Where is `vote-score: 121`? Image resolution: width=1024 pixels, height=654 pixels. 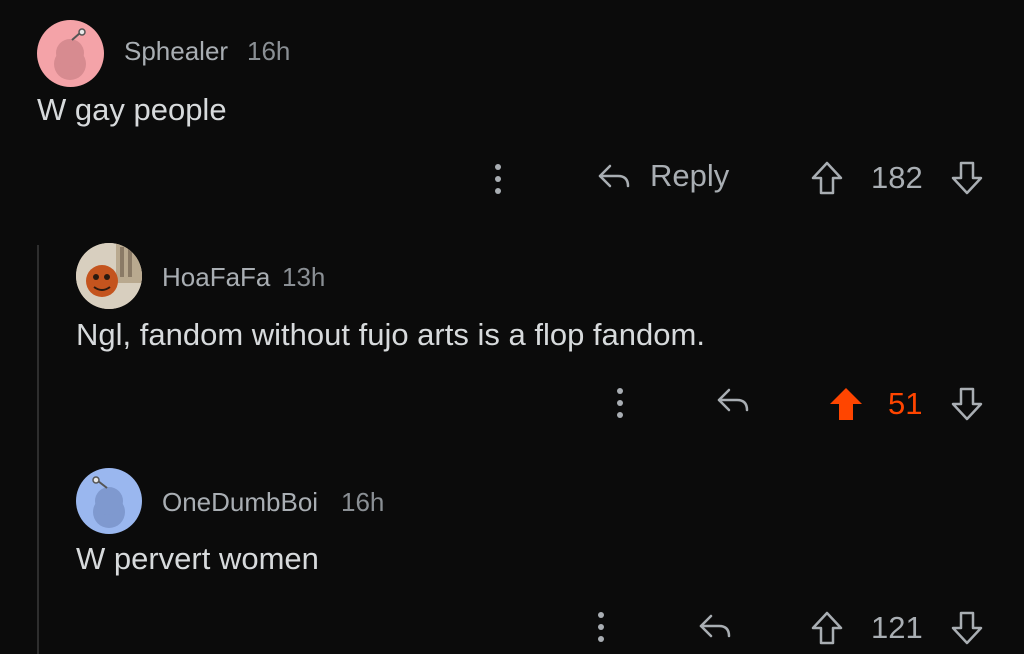
vote-score: 121 is located at coordinates (897, 627).